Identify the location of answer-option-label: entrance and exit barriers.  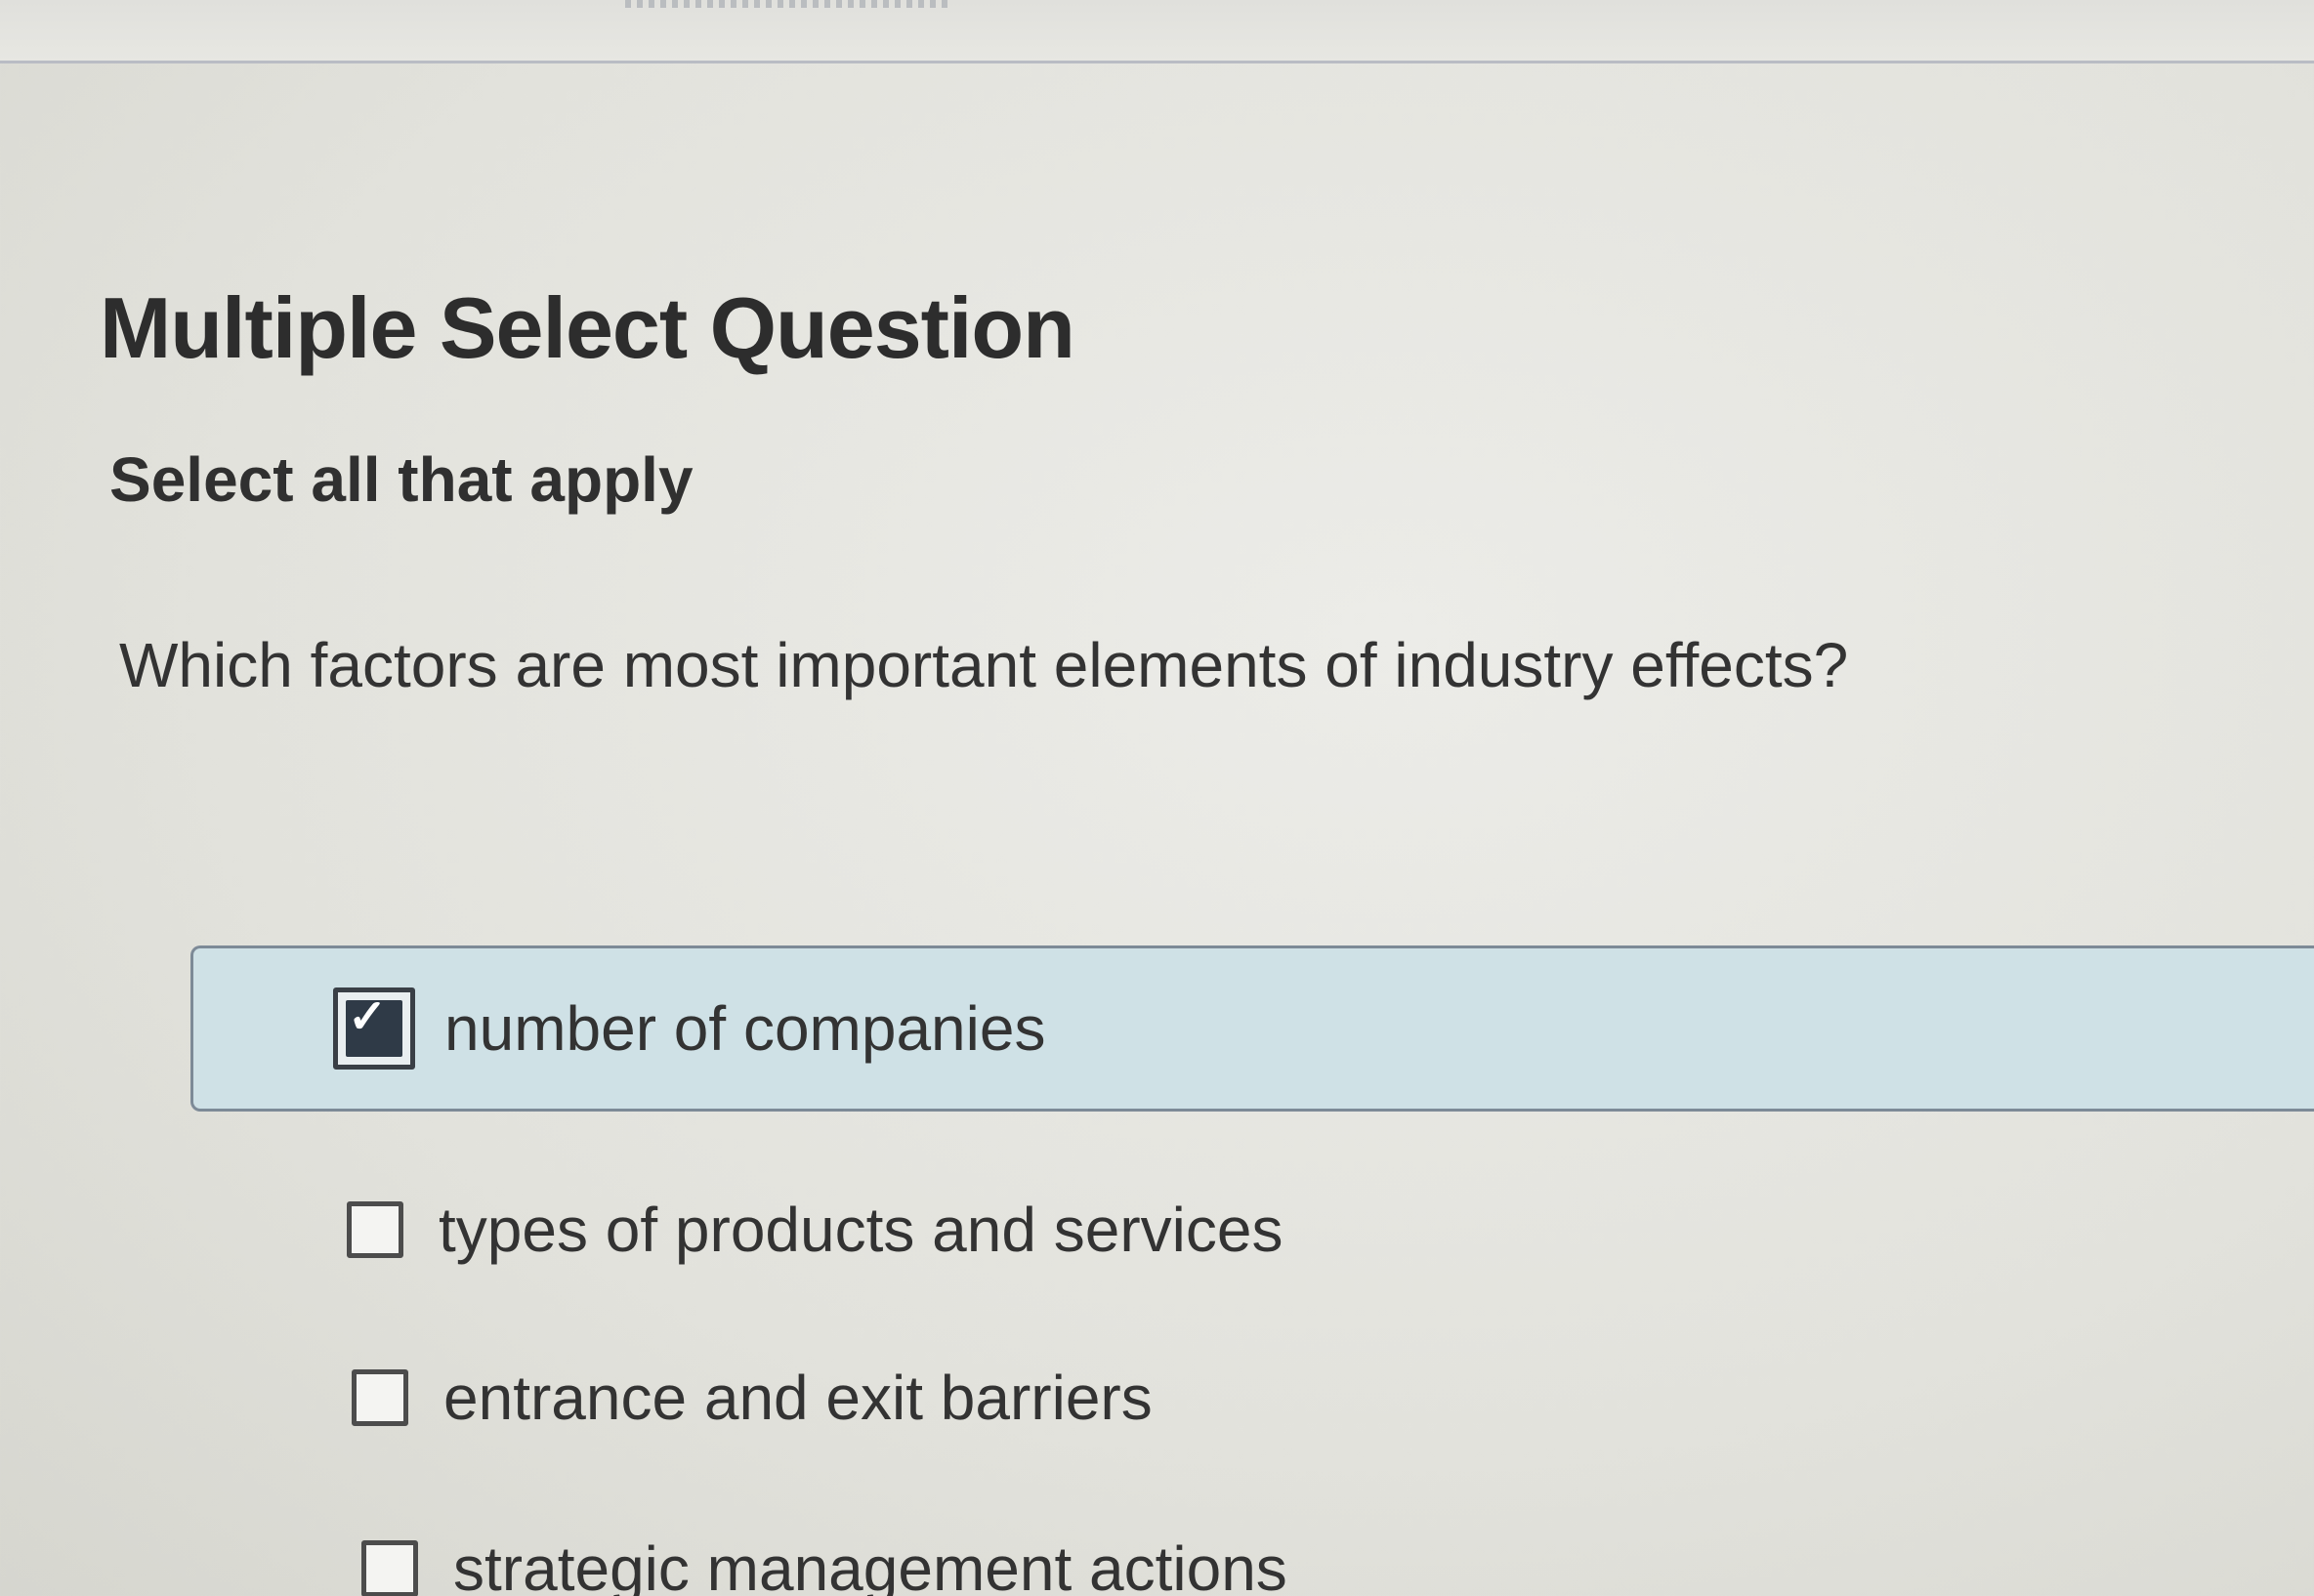
(798, 1398).